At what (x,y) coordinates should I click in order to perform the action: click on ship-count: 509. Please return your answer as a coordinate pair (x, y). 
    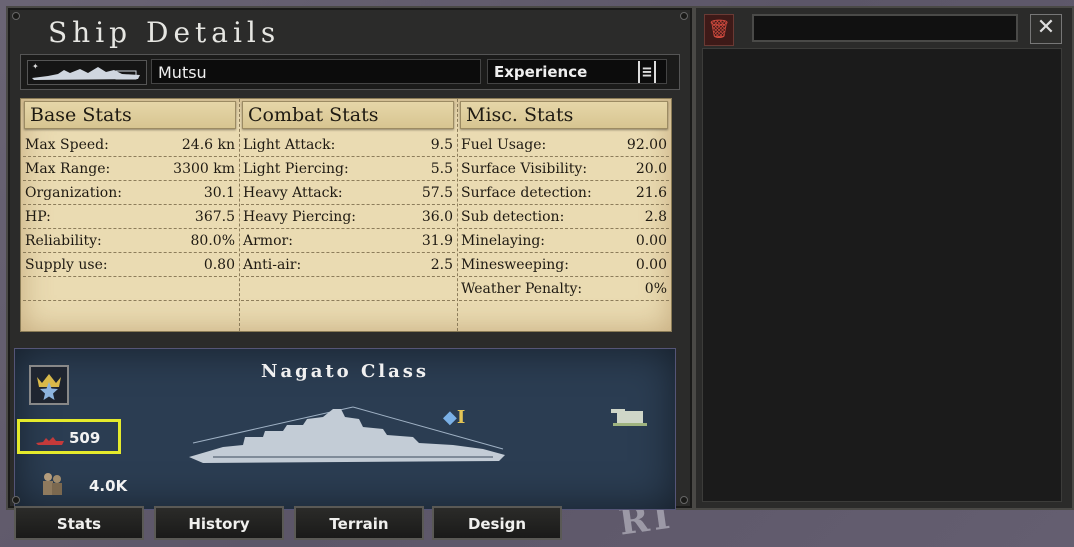
    Looking at the image, I should click on (85, 438).